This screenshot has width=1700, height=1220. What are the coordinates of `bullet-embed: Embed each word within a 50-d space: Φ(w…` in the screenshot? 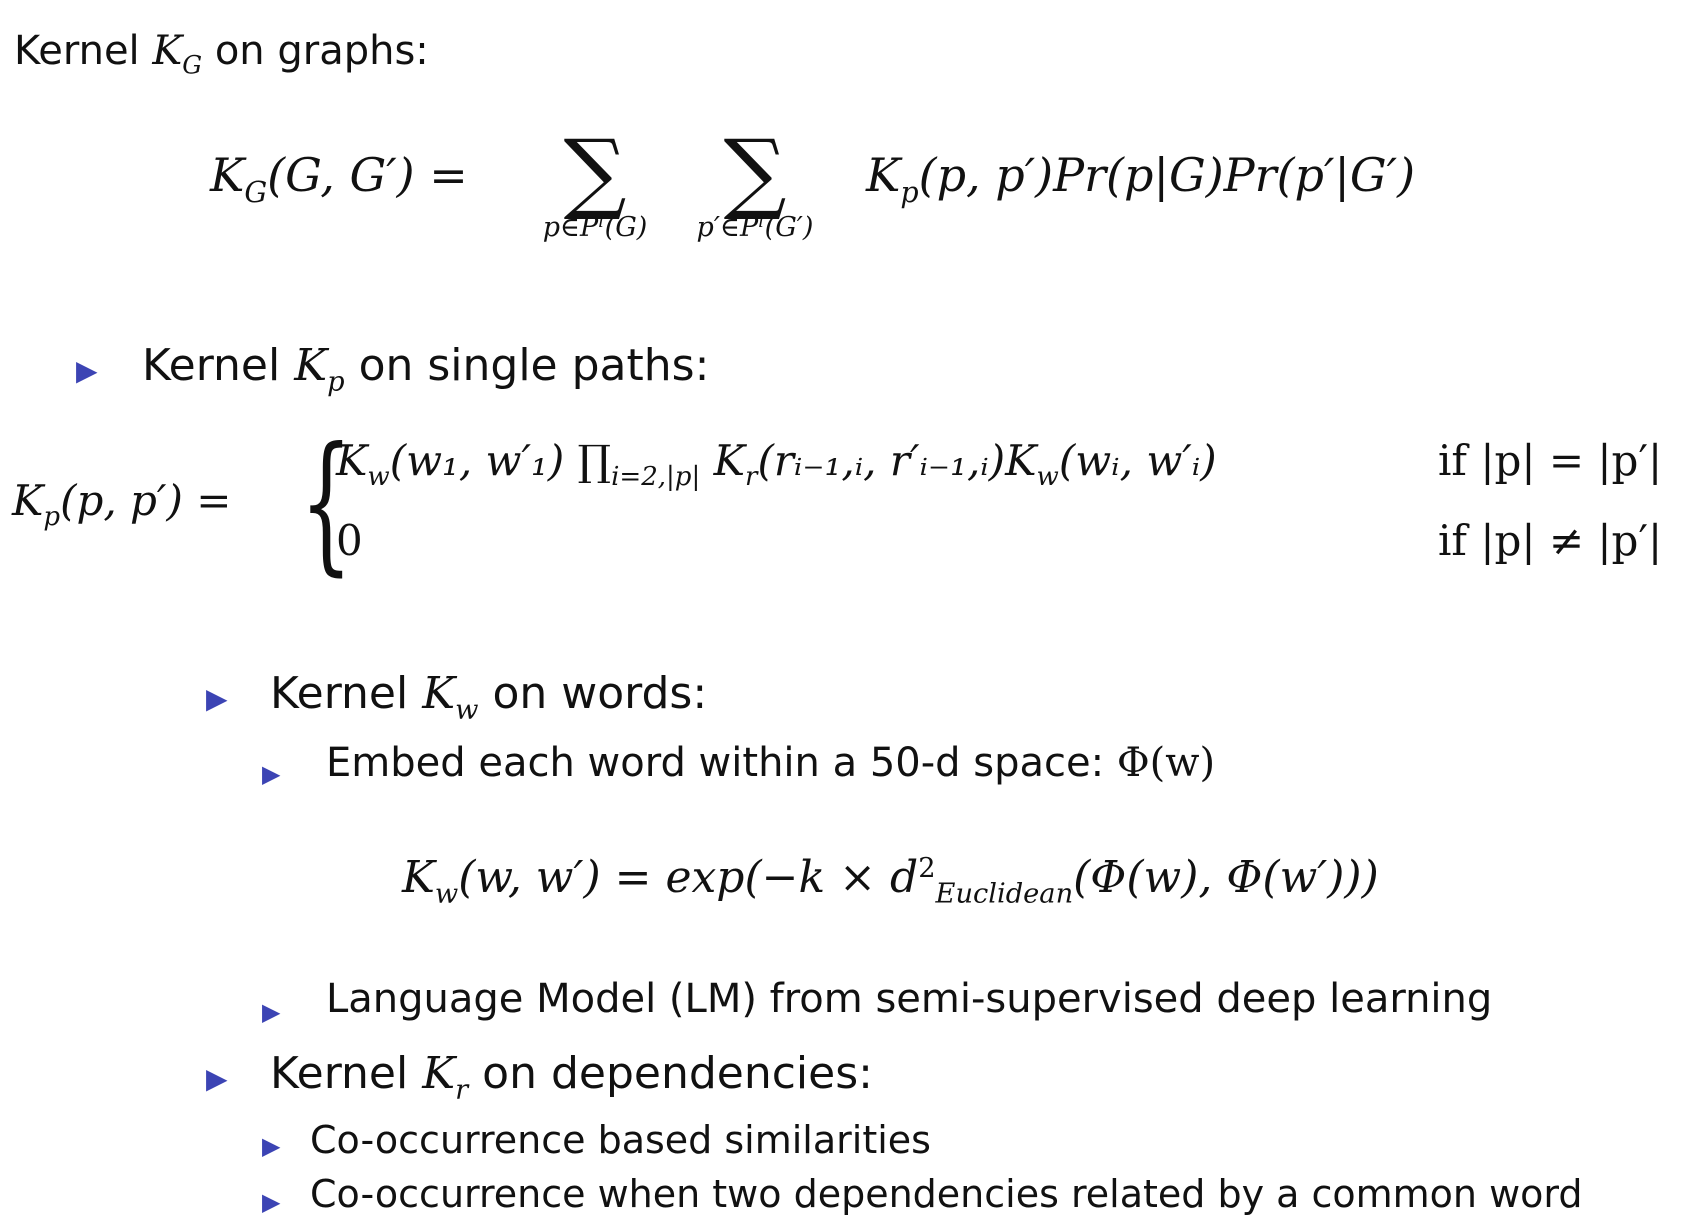 It's located at (771, 763).